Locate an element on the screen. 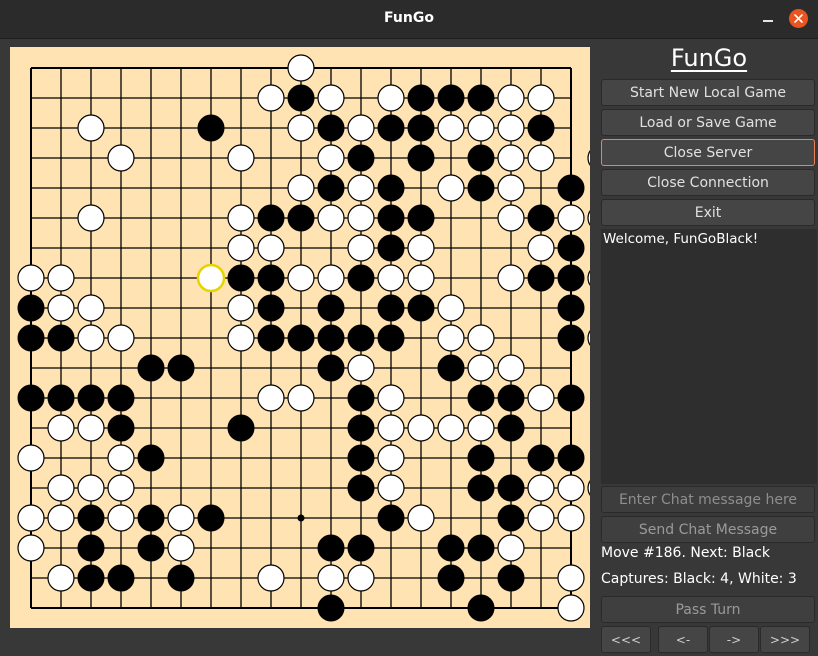 The height and width of the screenshot is (656, 818). previous-move-button: <- is located at coordinates (683, 639).